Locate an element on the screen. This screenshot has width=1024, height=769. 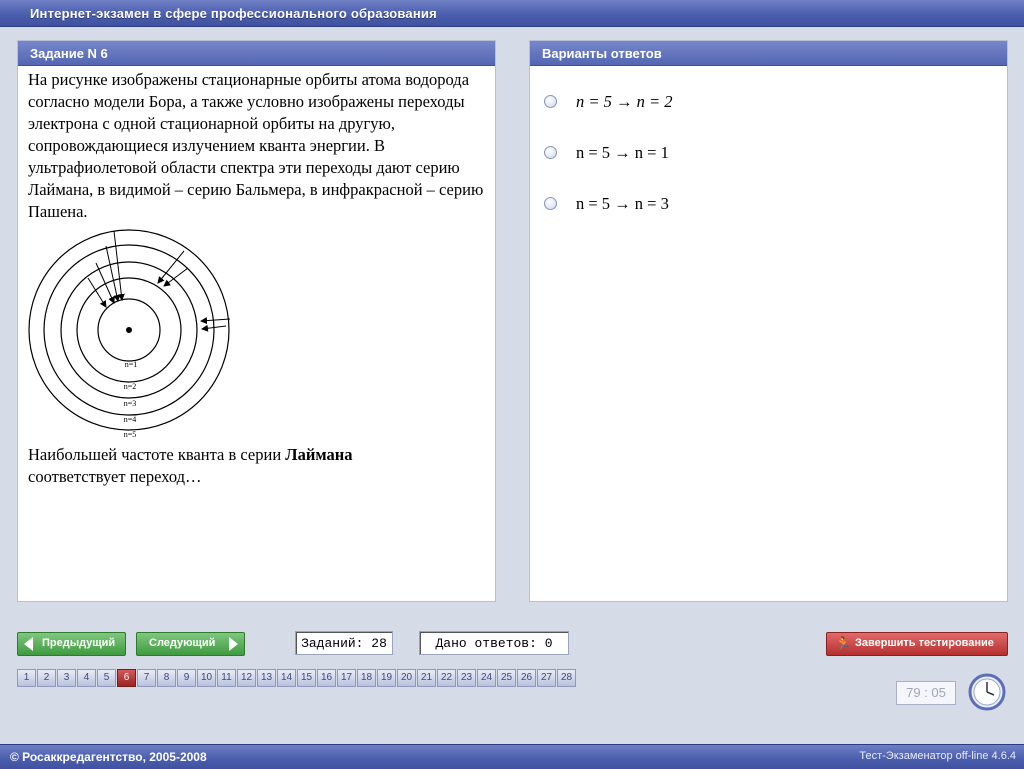
page-button-11: 11 is located at coordinates (226, 678).